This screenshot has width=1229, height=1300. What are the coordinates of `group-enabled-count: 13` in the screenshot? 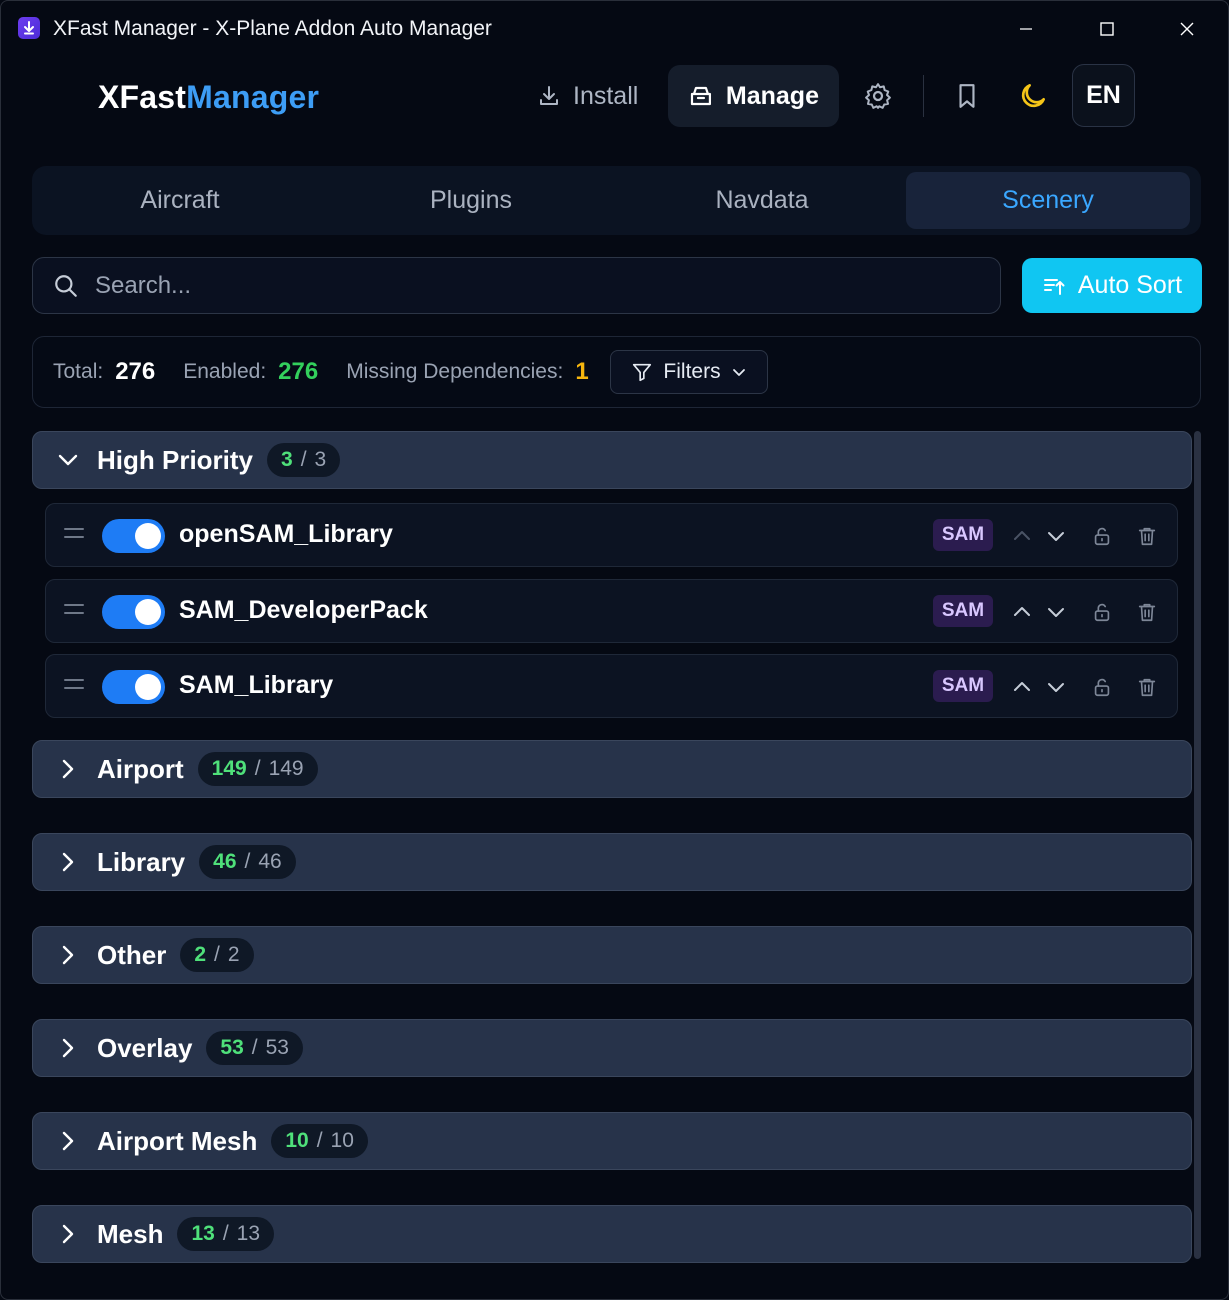 It's located at (203, 1233).